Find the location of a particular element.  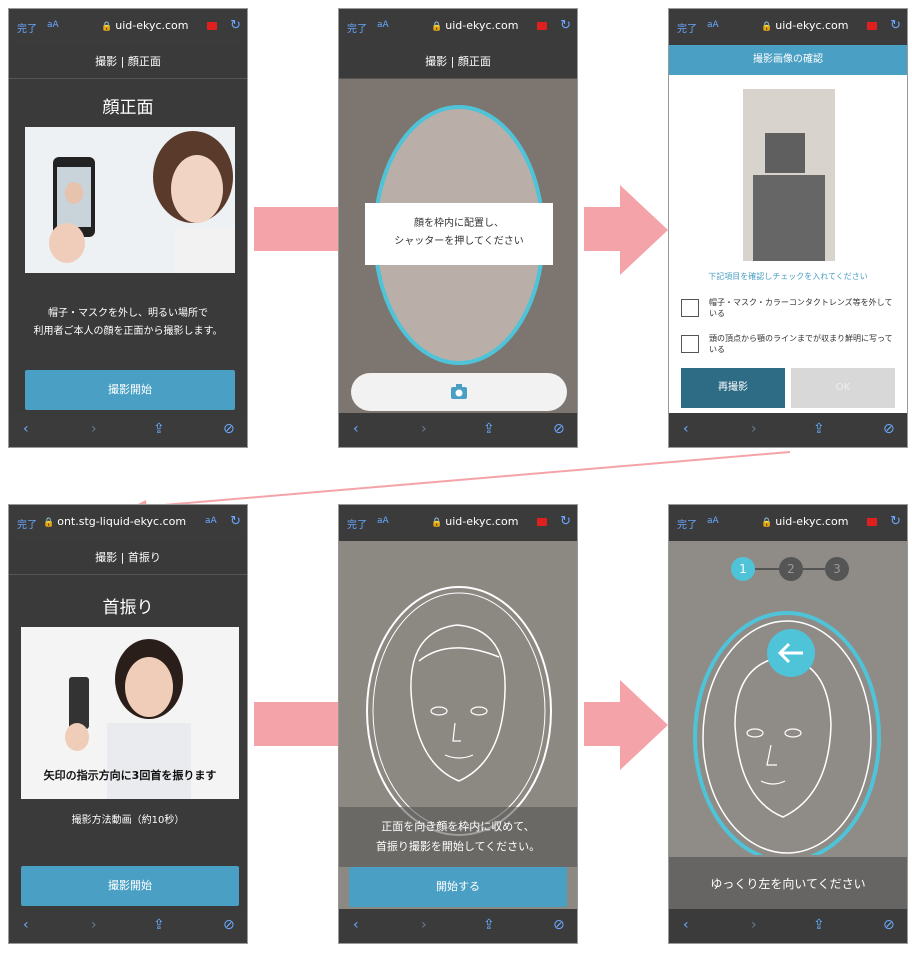

instruction-text: ゆっくり左を向いてください is located at coordinates (788, 884).